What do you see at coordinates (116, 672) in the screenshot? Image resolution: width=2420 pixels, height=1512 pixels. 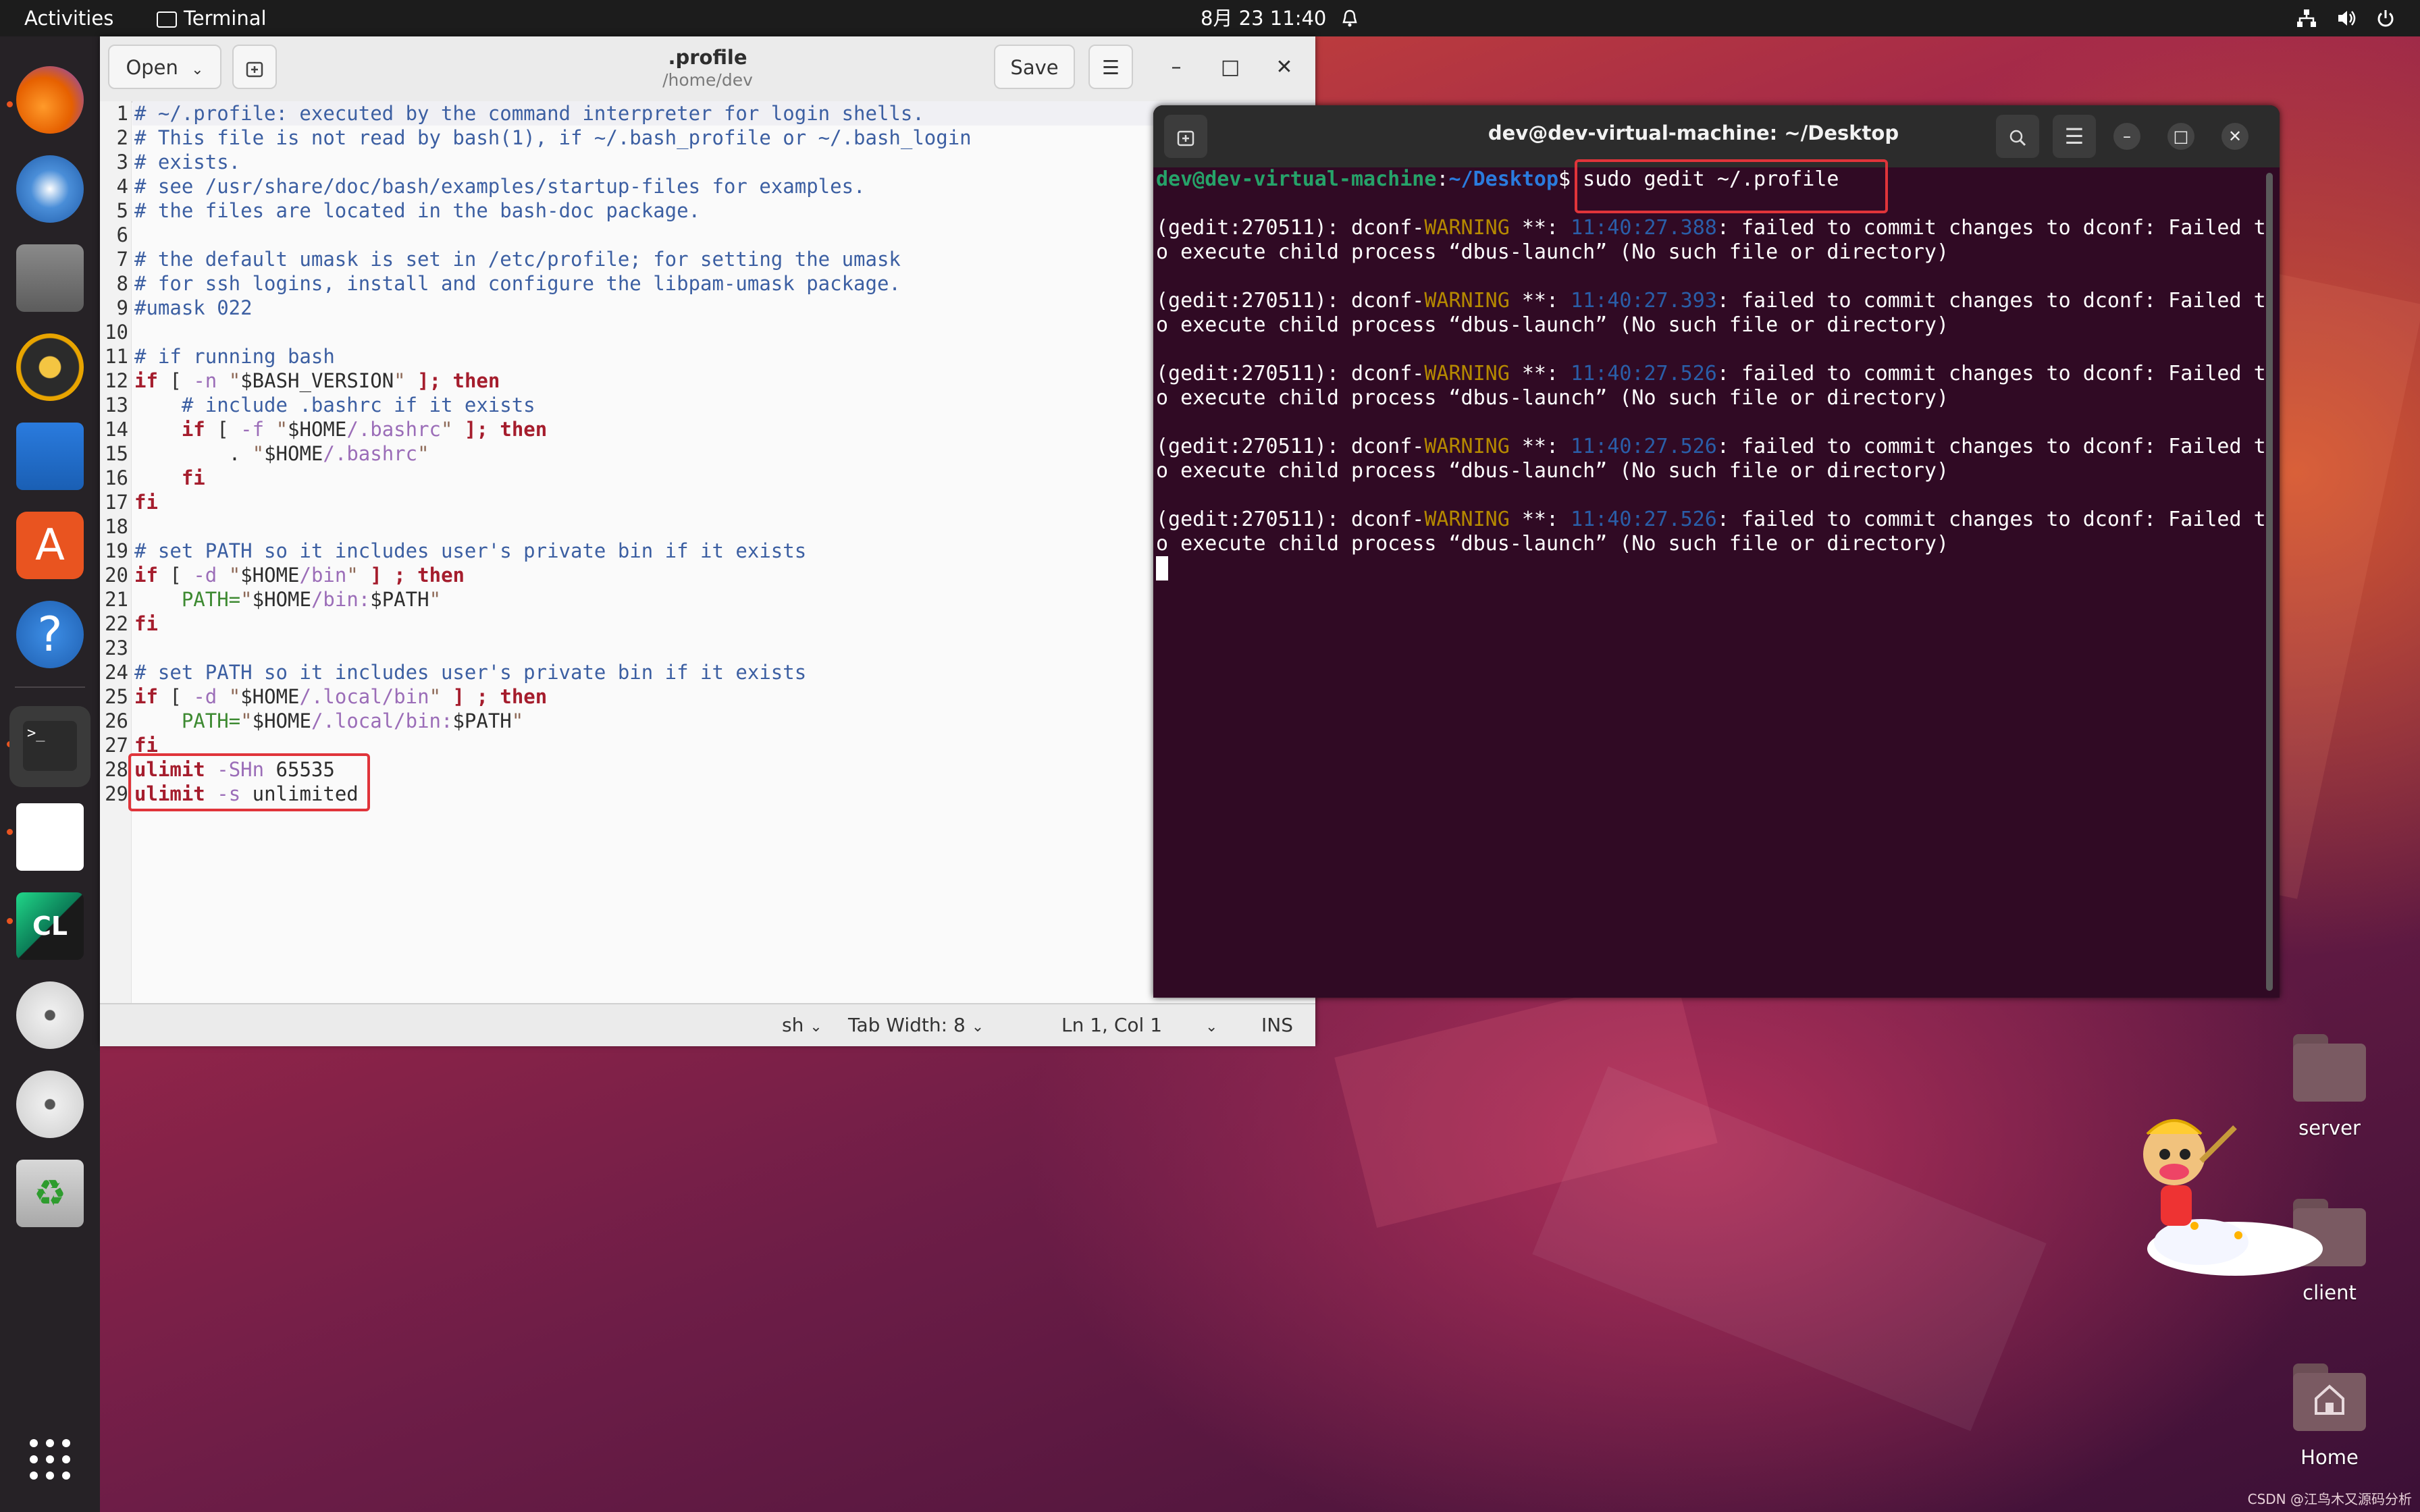 I see `line-number: 24` at bounding box center [116, 672].